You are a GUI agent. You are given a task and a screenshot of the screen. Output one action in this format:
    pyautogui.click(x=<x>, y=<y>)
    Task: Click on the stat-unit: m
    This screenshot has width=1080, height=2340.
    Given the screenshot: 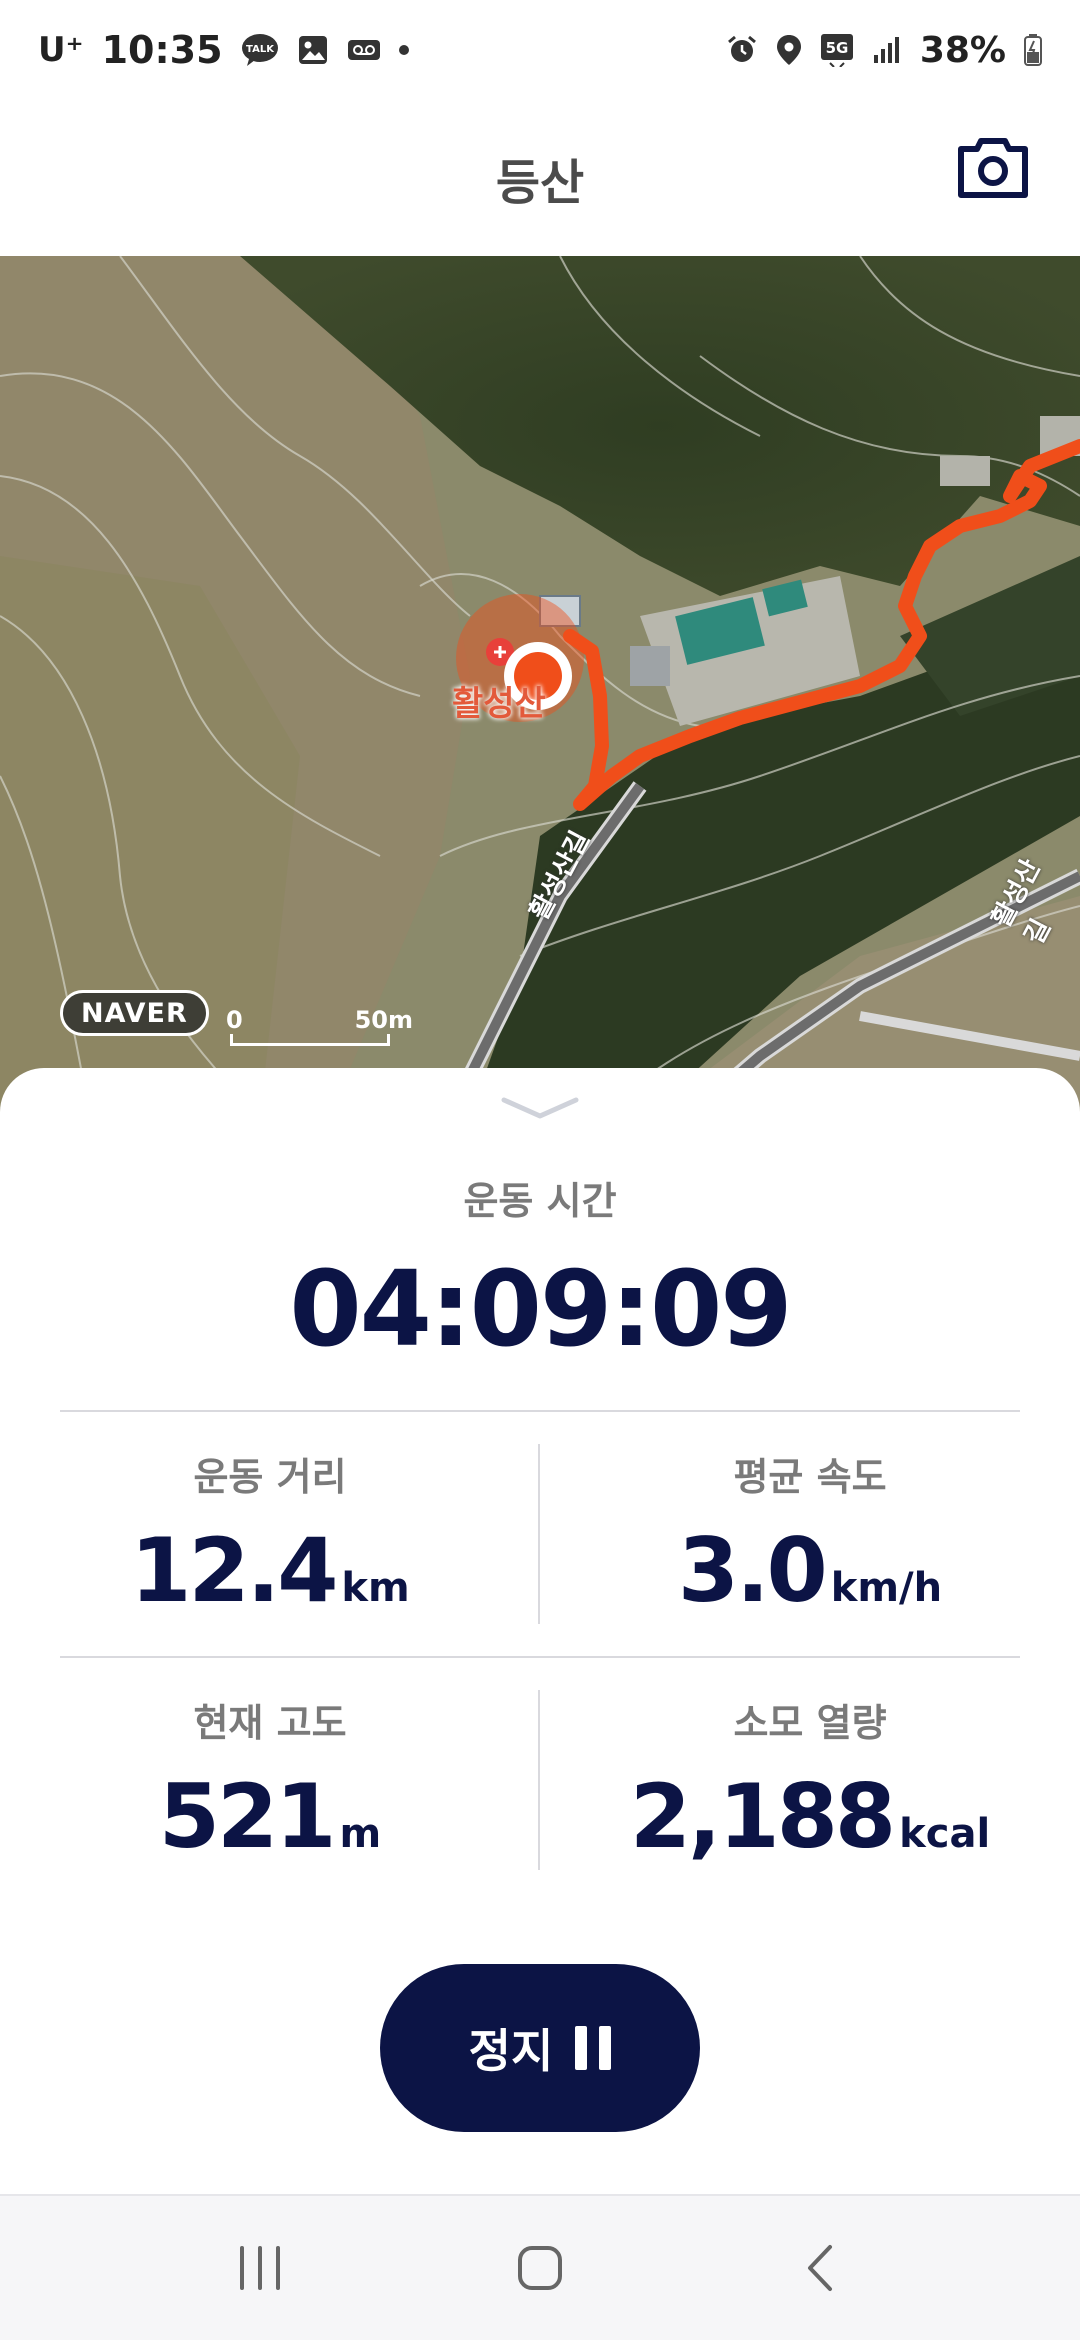 What is the action you would take?
    pyautogui.click(x=360, y=1834)
    